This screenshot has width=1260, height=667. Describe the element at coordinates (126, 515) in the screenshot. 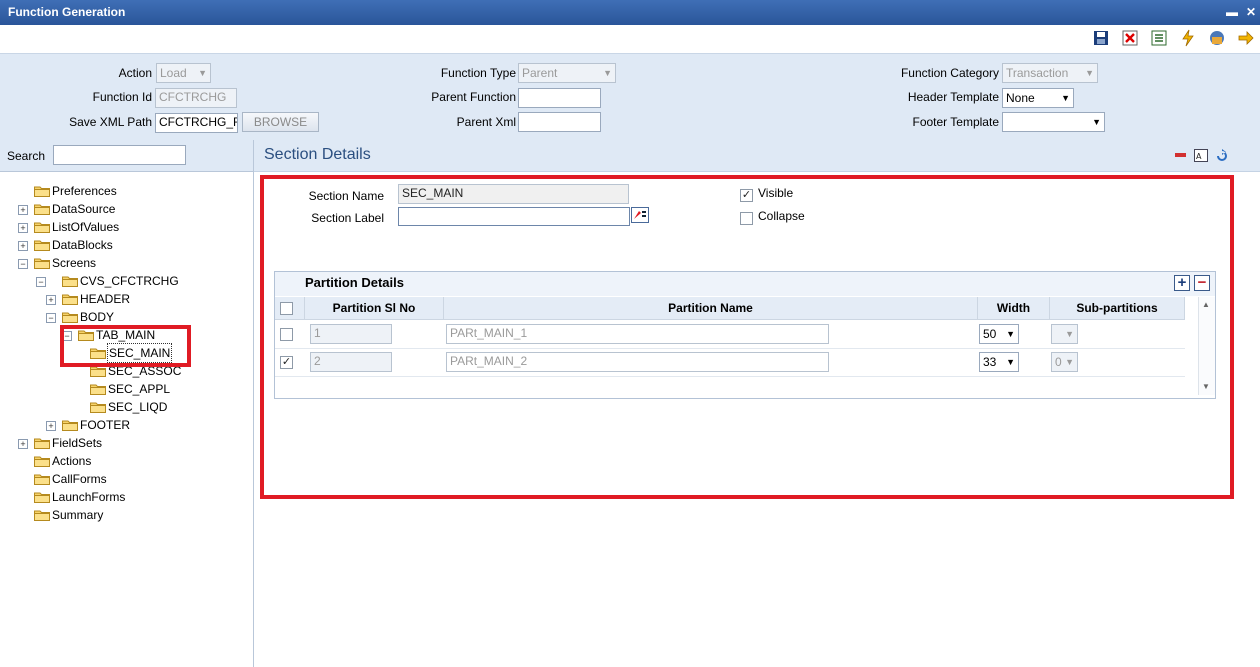

I see `tree-node: Summary` at that location.